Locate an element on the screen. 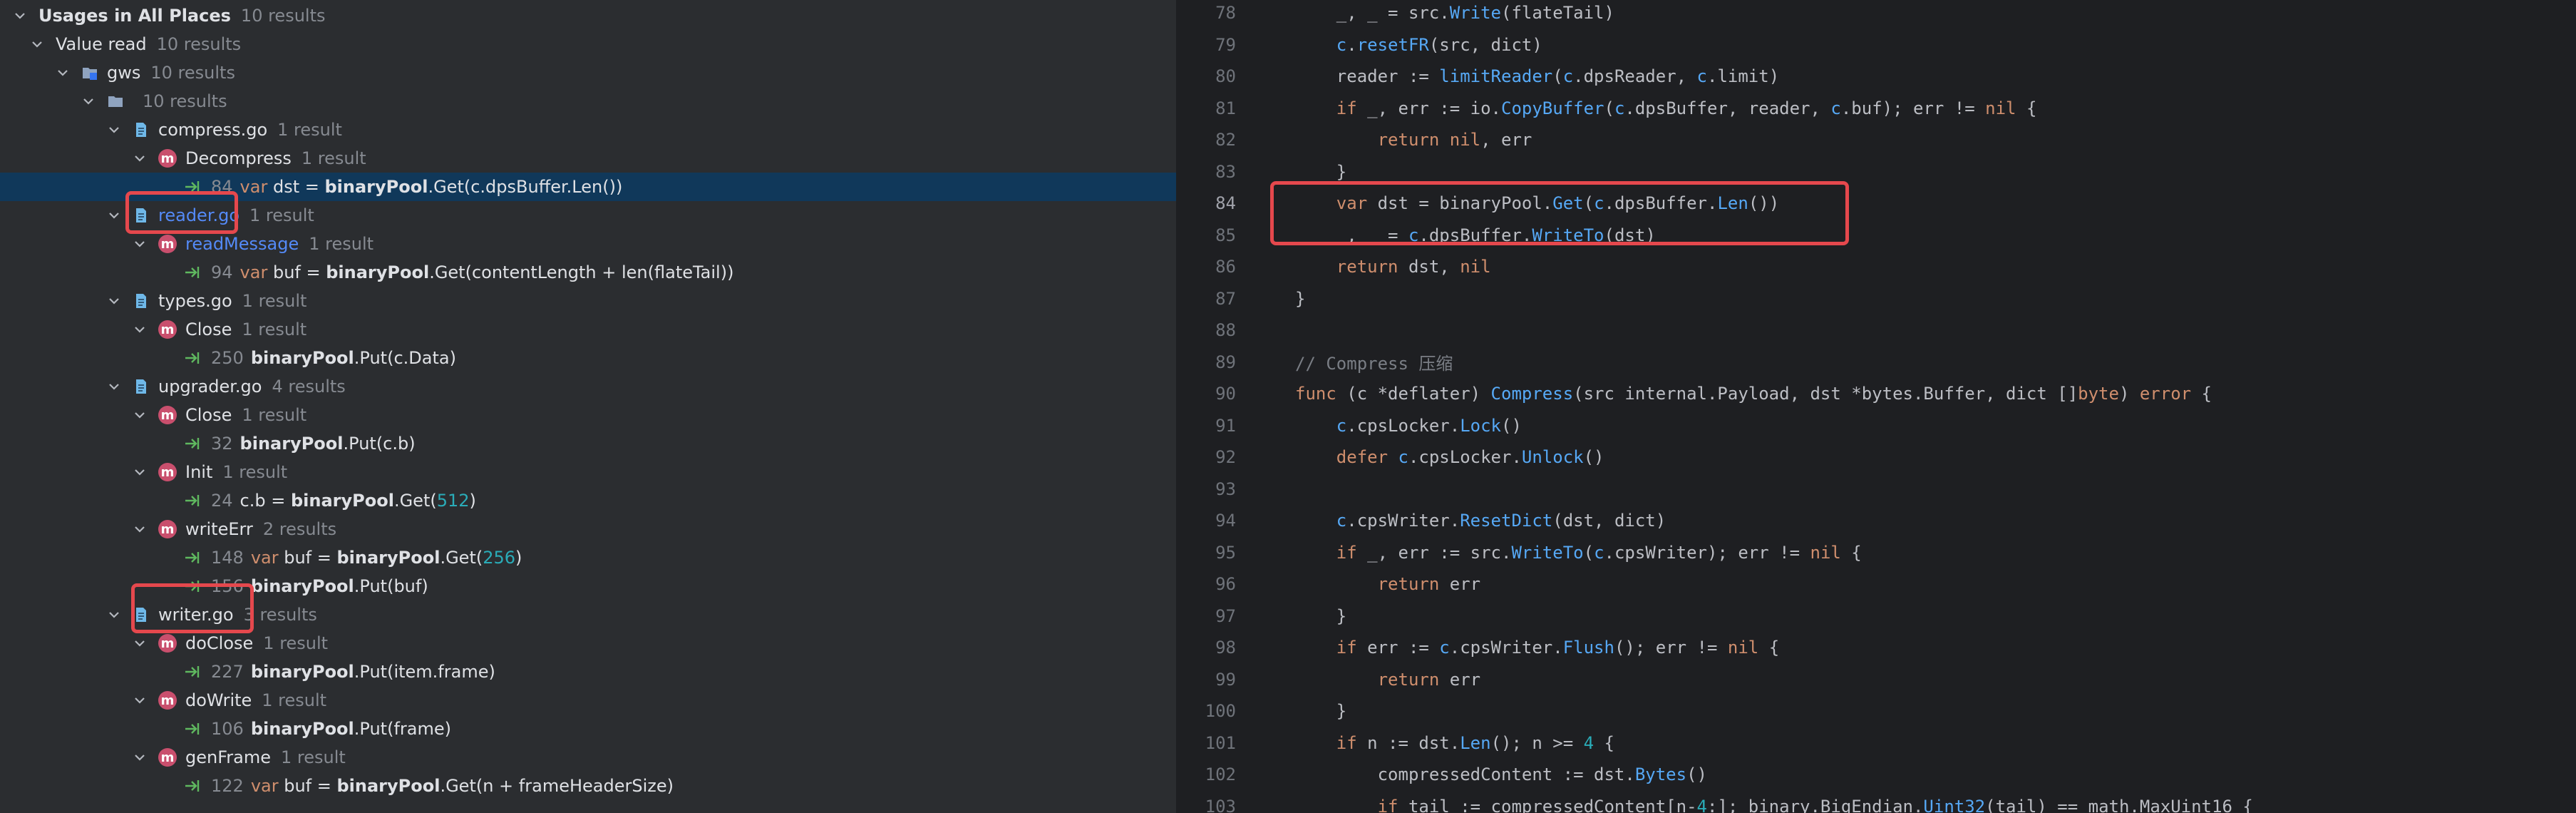  line-number: 100 is located at coordinates (1207, 711).